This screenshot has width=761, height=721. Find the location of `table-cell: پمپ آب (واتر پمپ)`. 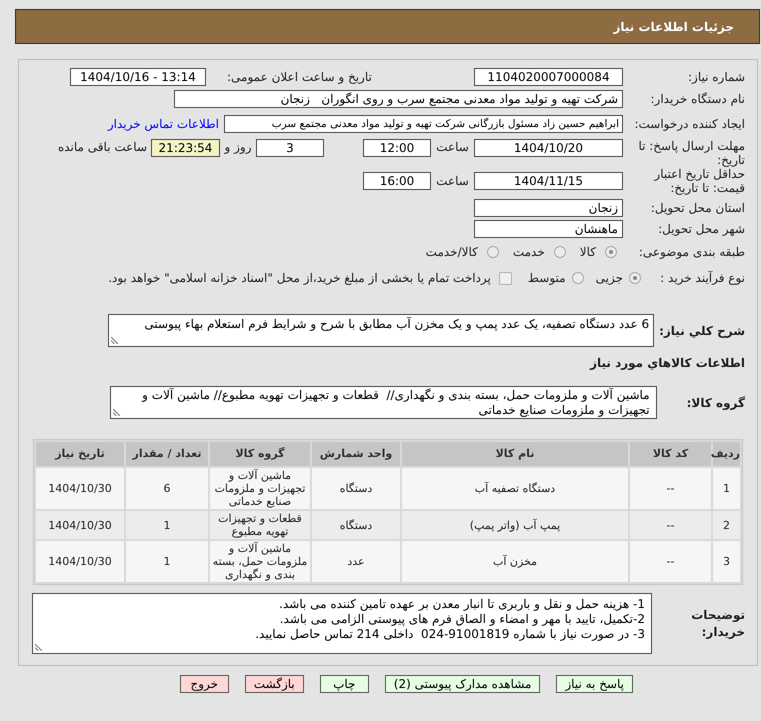

table-cell: پمپ آب (واتر پمپ) is located at coordinates (515, 525).